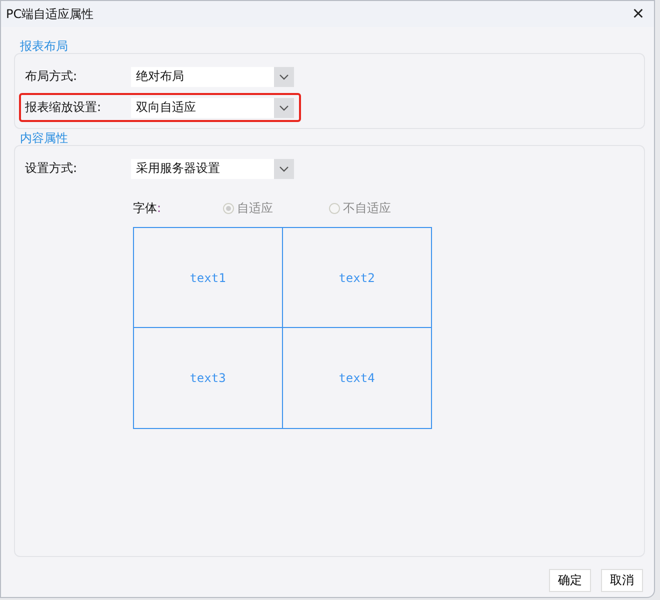 The image size is (660, 600). I want to click on section-legend: 内容属性, so click(332, 138).